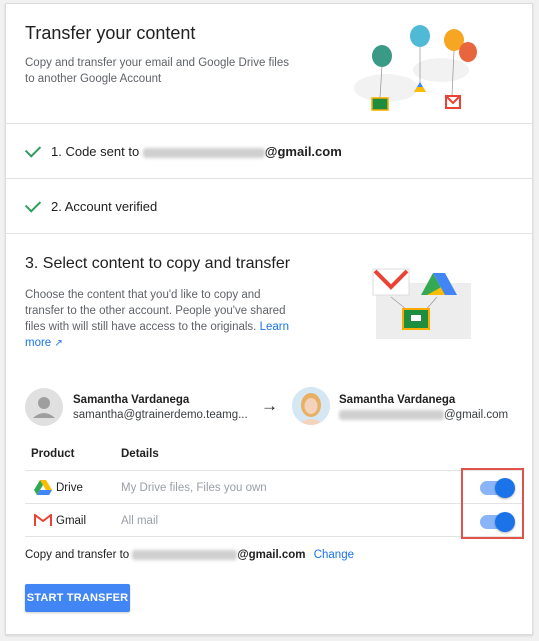 This screenshot has height=641, width=539. What do you see at coordinates (71, 521) in the screenshot?
I see `product-gmail: Gmail` at bounding box center [71, 521].